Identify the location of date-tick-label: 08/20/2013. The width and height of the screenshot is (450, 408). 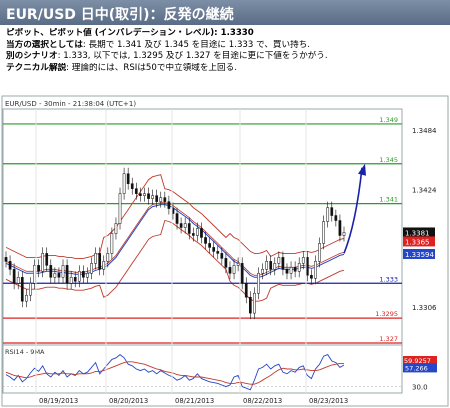
(128, 401).